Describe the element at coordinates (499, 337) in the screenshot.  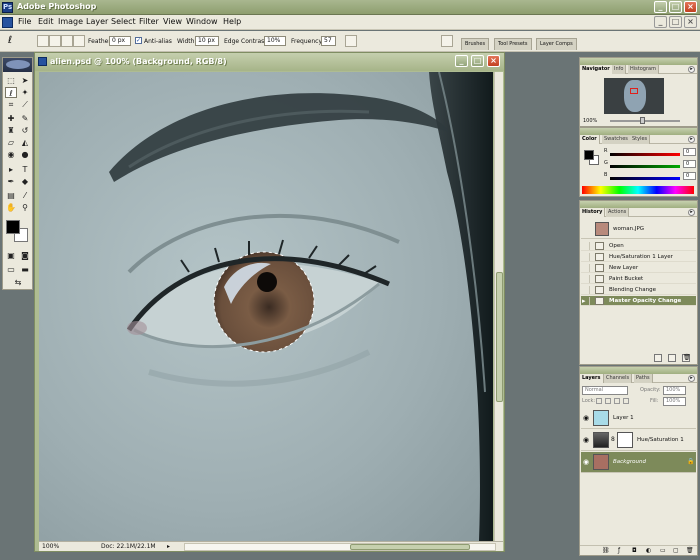
I see `vertical-scroll-thumb` at that location.